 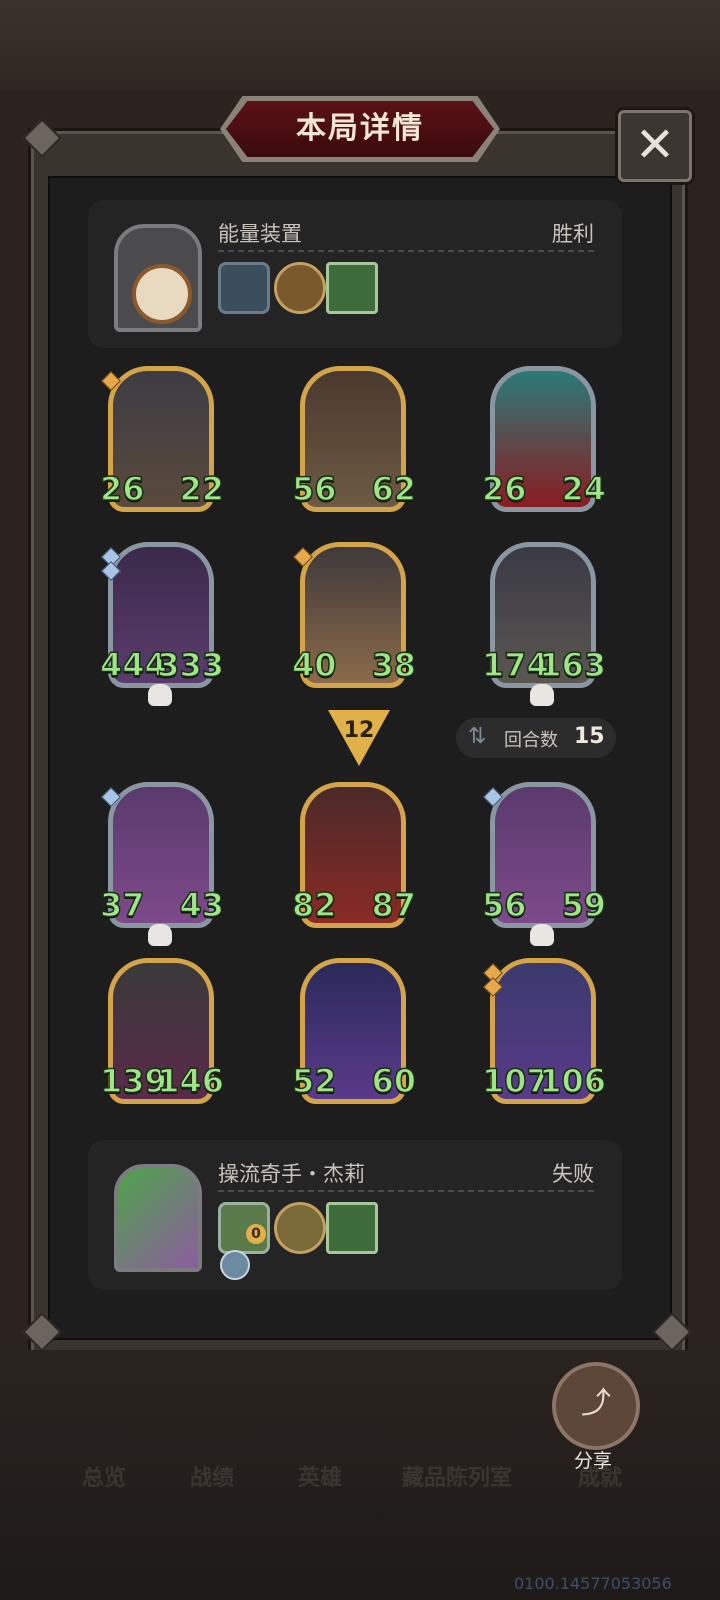 I want to click on coin-badge: 0, so click(x=256, y=1234).